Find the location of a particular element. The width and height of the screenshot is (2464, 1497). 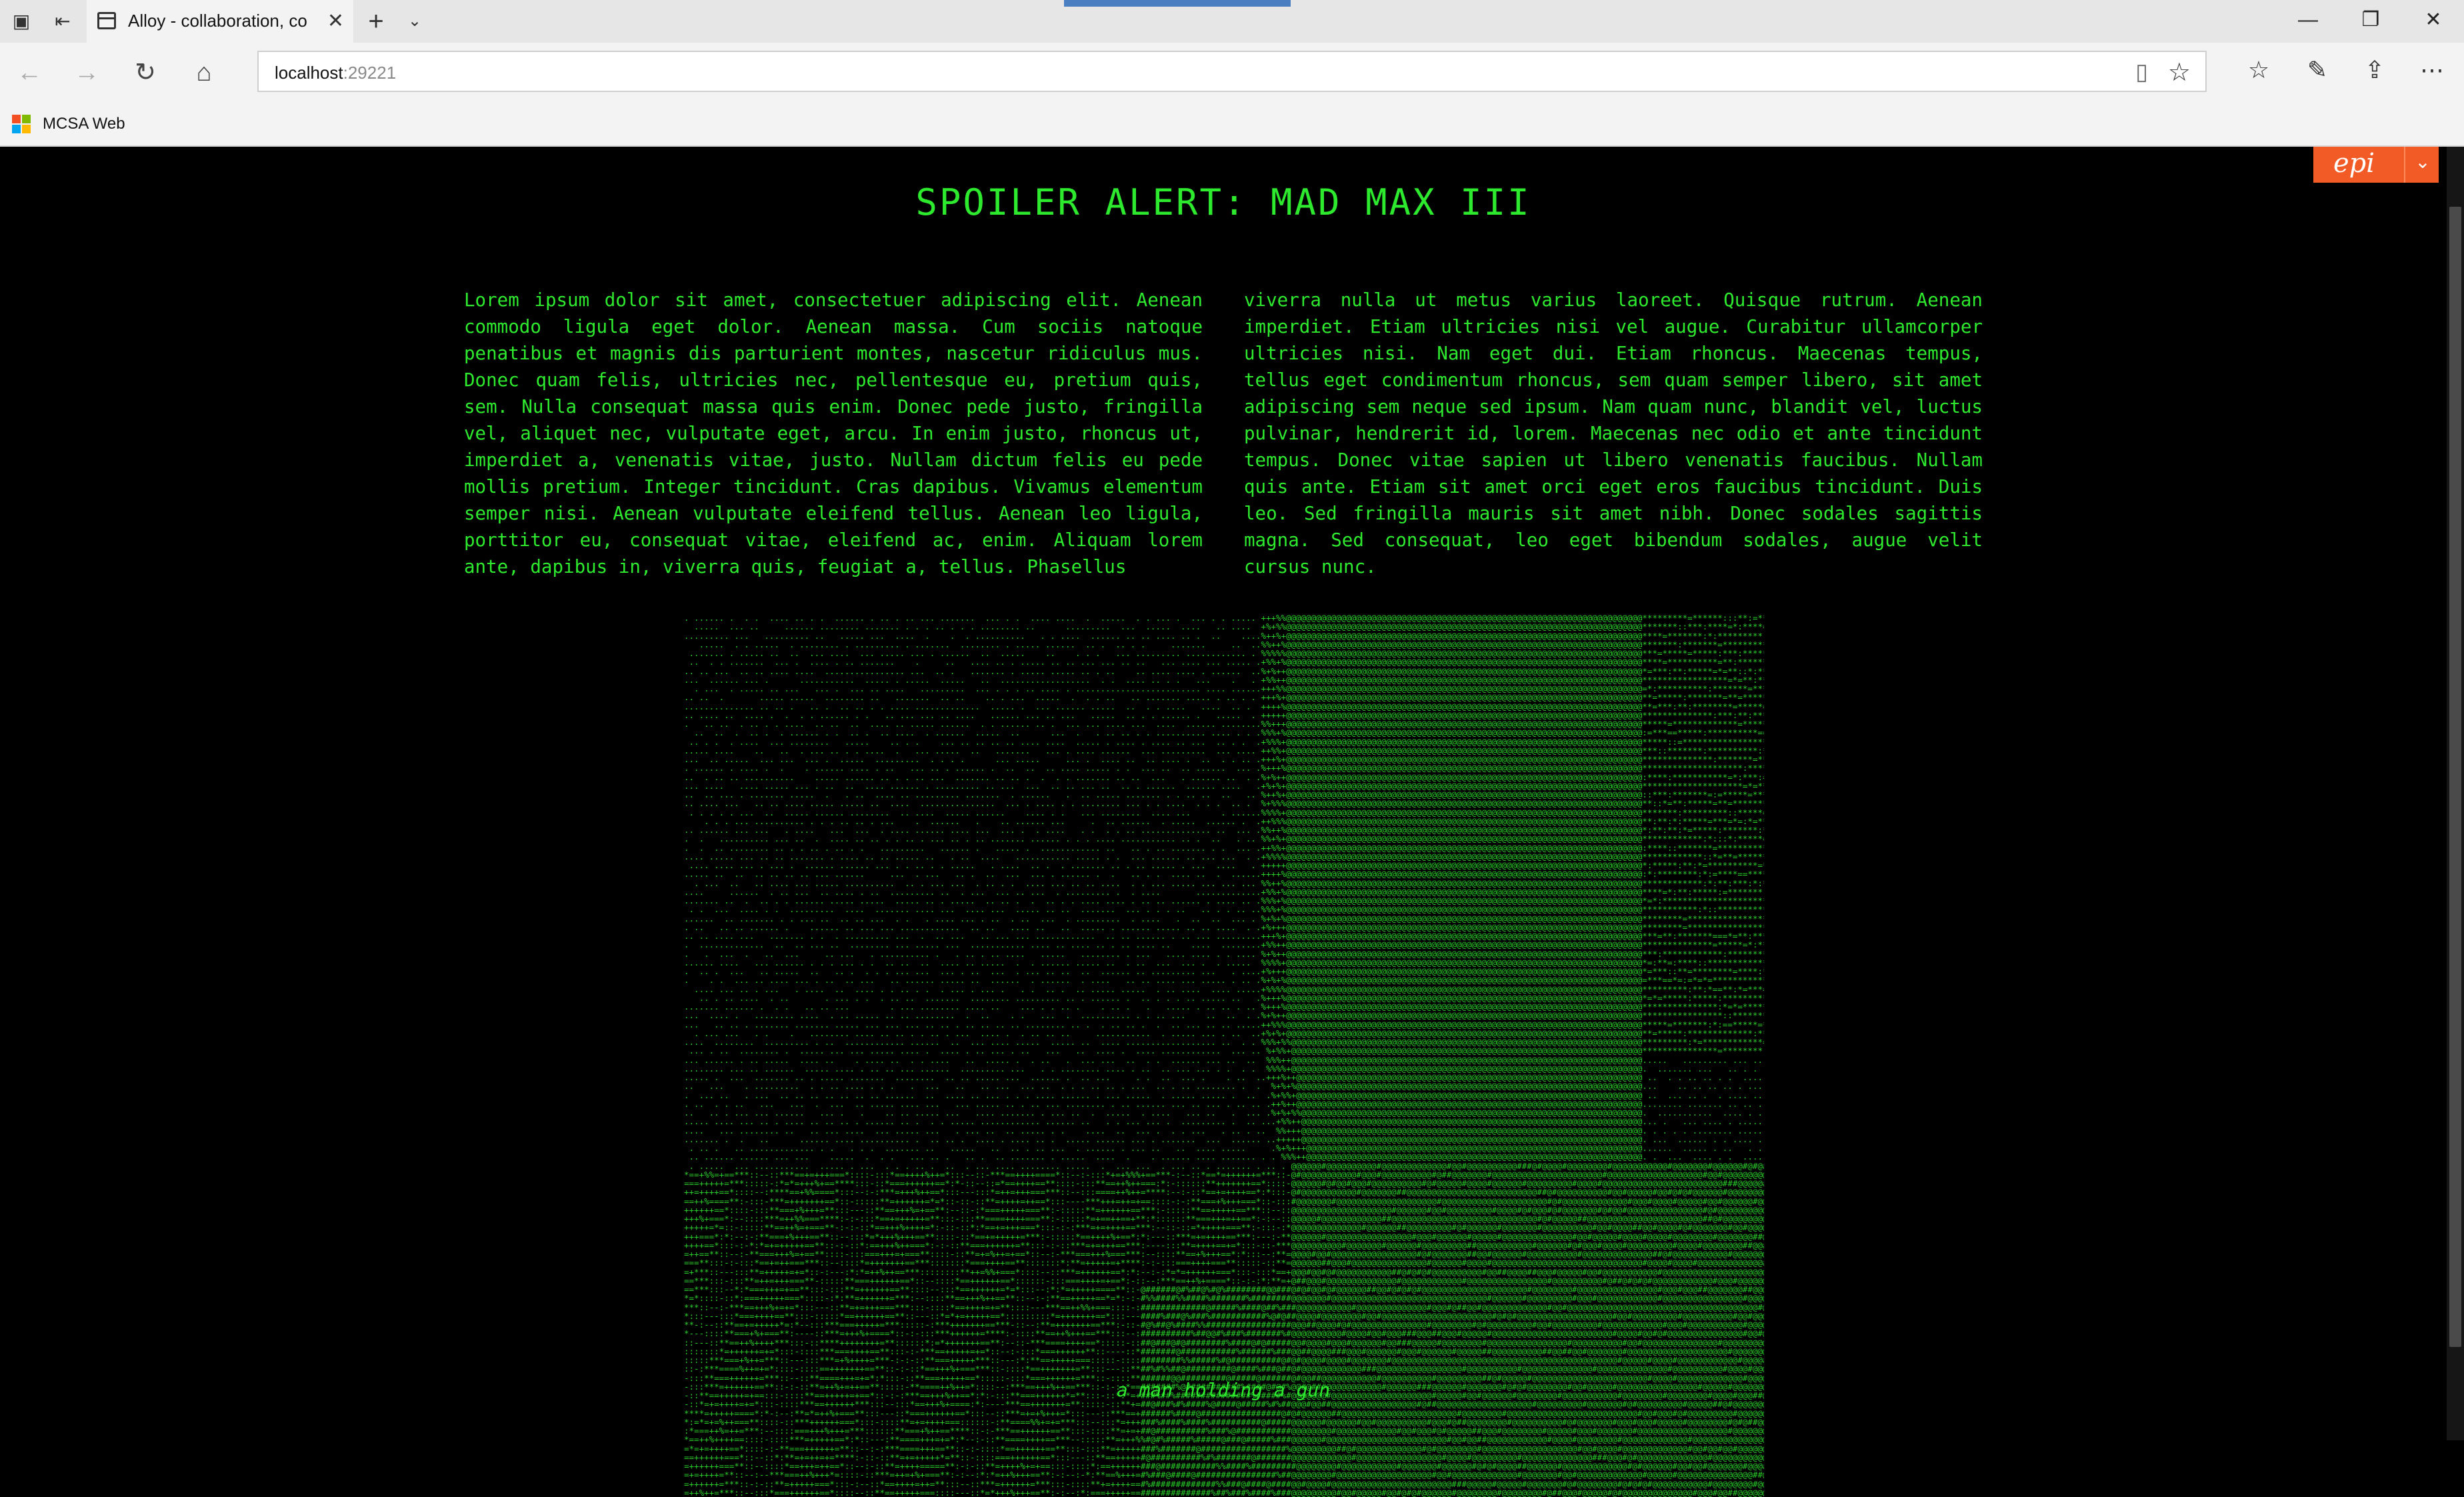

refresh-icon: ↻ is located at coordinates (145, 72).